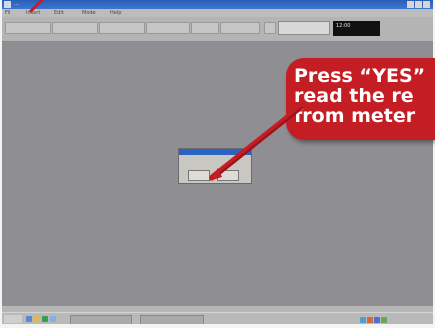  I want to click on menu-edit: Edit, so click(59, 13).